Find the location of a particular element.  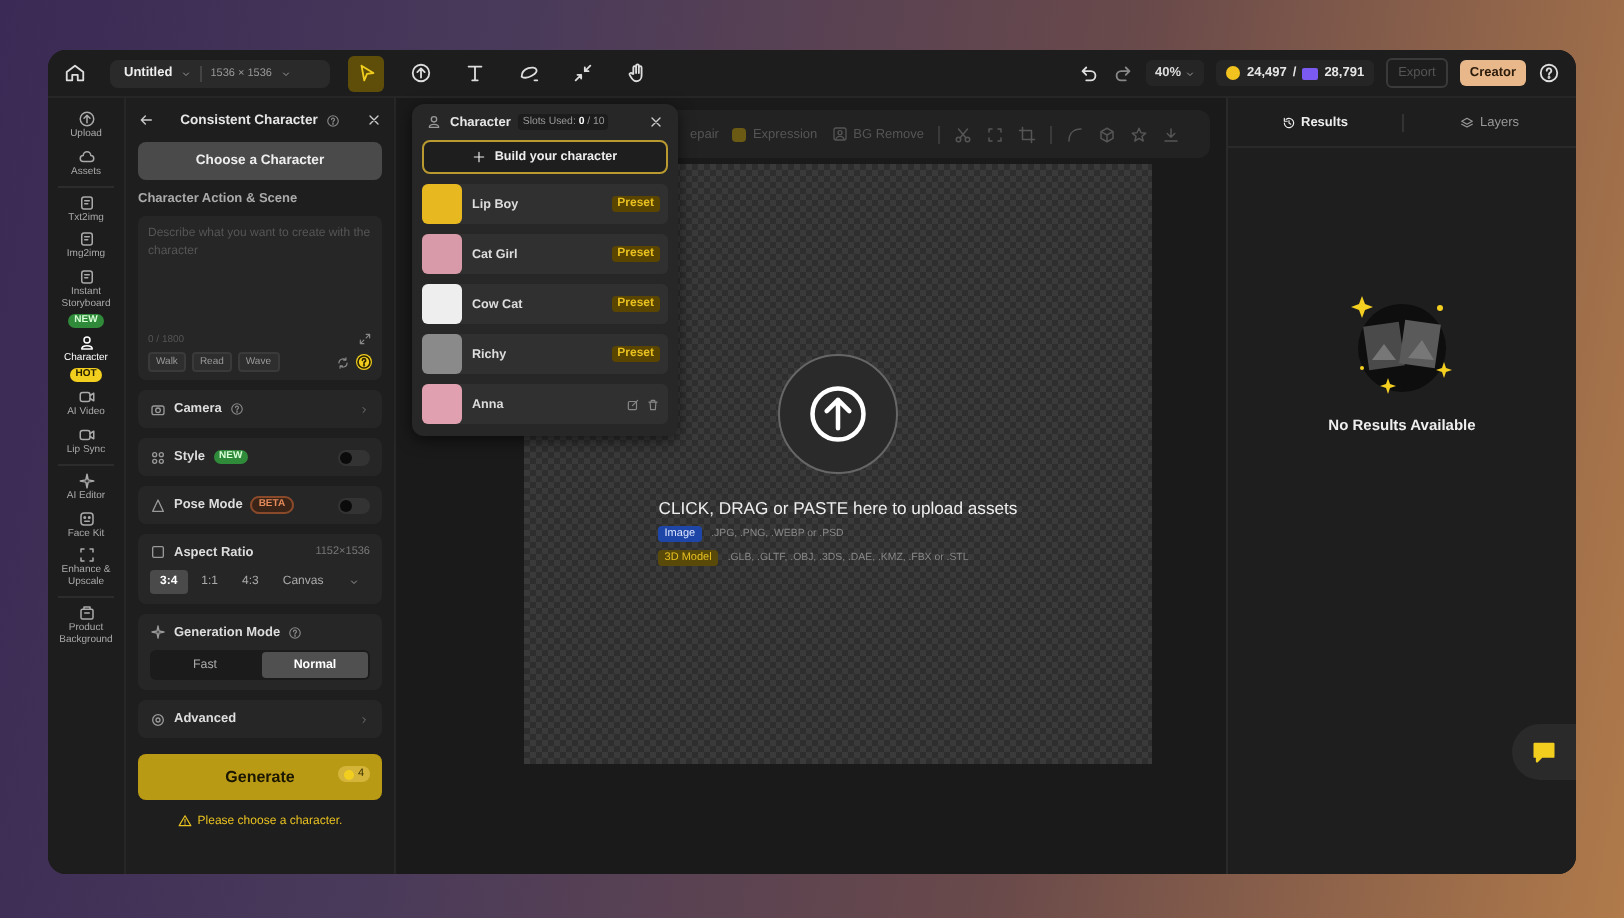

upload-instructions: CLICK, DRAG or PASTE here to upload assets is located at coordinates (838, 508).